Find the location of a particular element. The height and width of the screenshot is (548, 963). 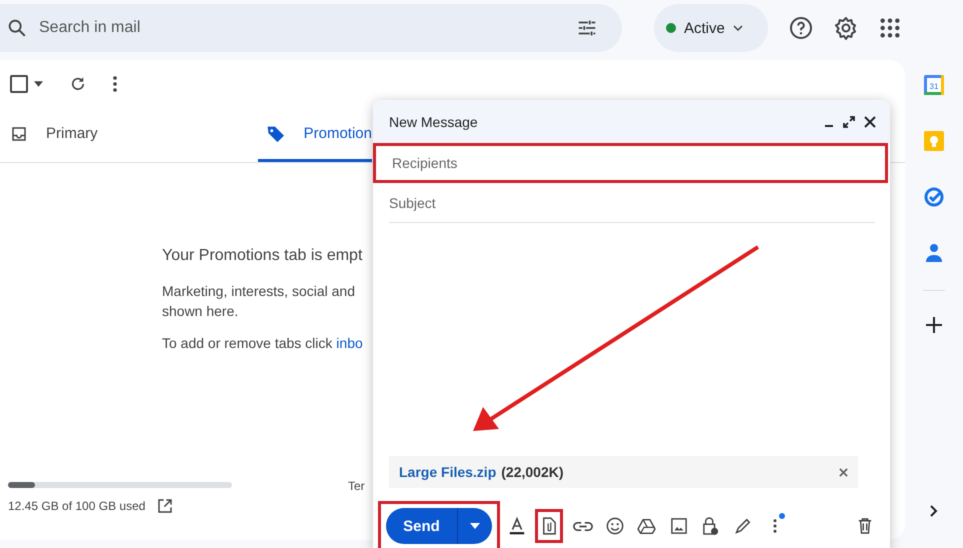

inbox-icon is located at coordinates (19, 133).